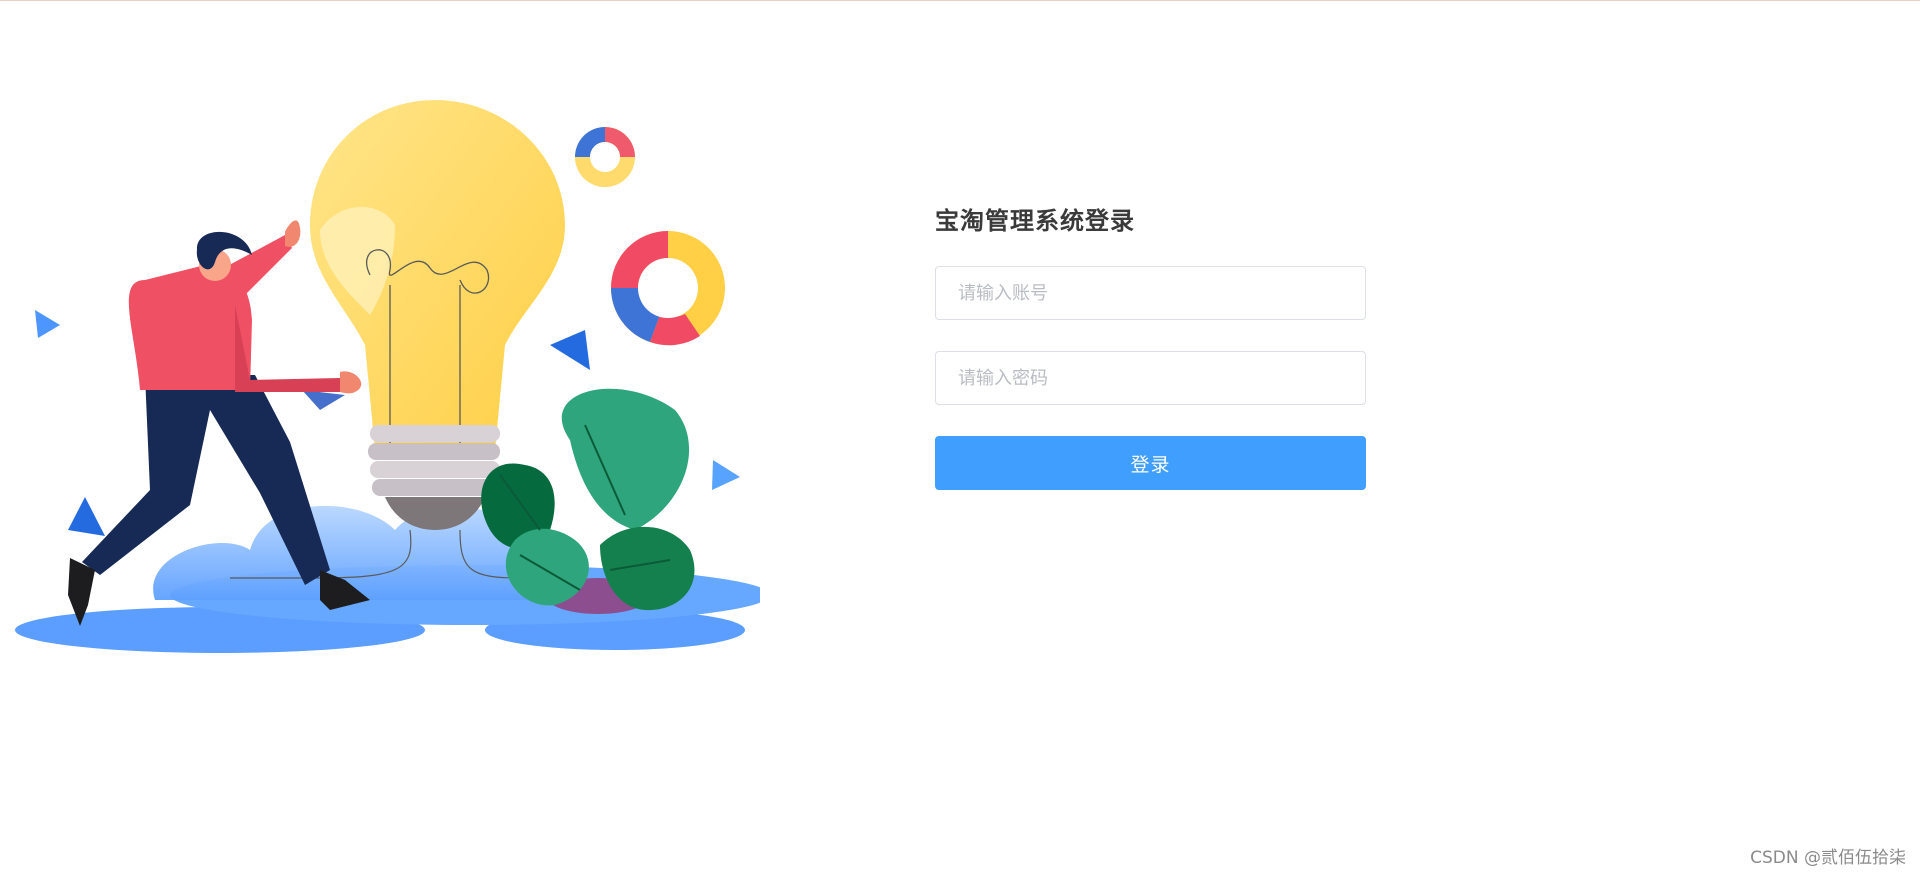 The width and height of the screenshot is (1920, 878). Describe the element at coordinates (1150, 463) in the screenshot. I see `login-button: 登录` at that location.